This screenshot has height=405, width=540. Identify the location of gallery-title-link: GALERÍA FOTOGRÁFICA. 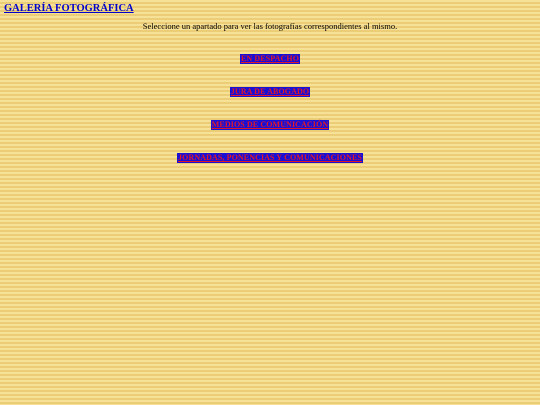
(69, 8).